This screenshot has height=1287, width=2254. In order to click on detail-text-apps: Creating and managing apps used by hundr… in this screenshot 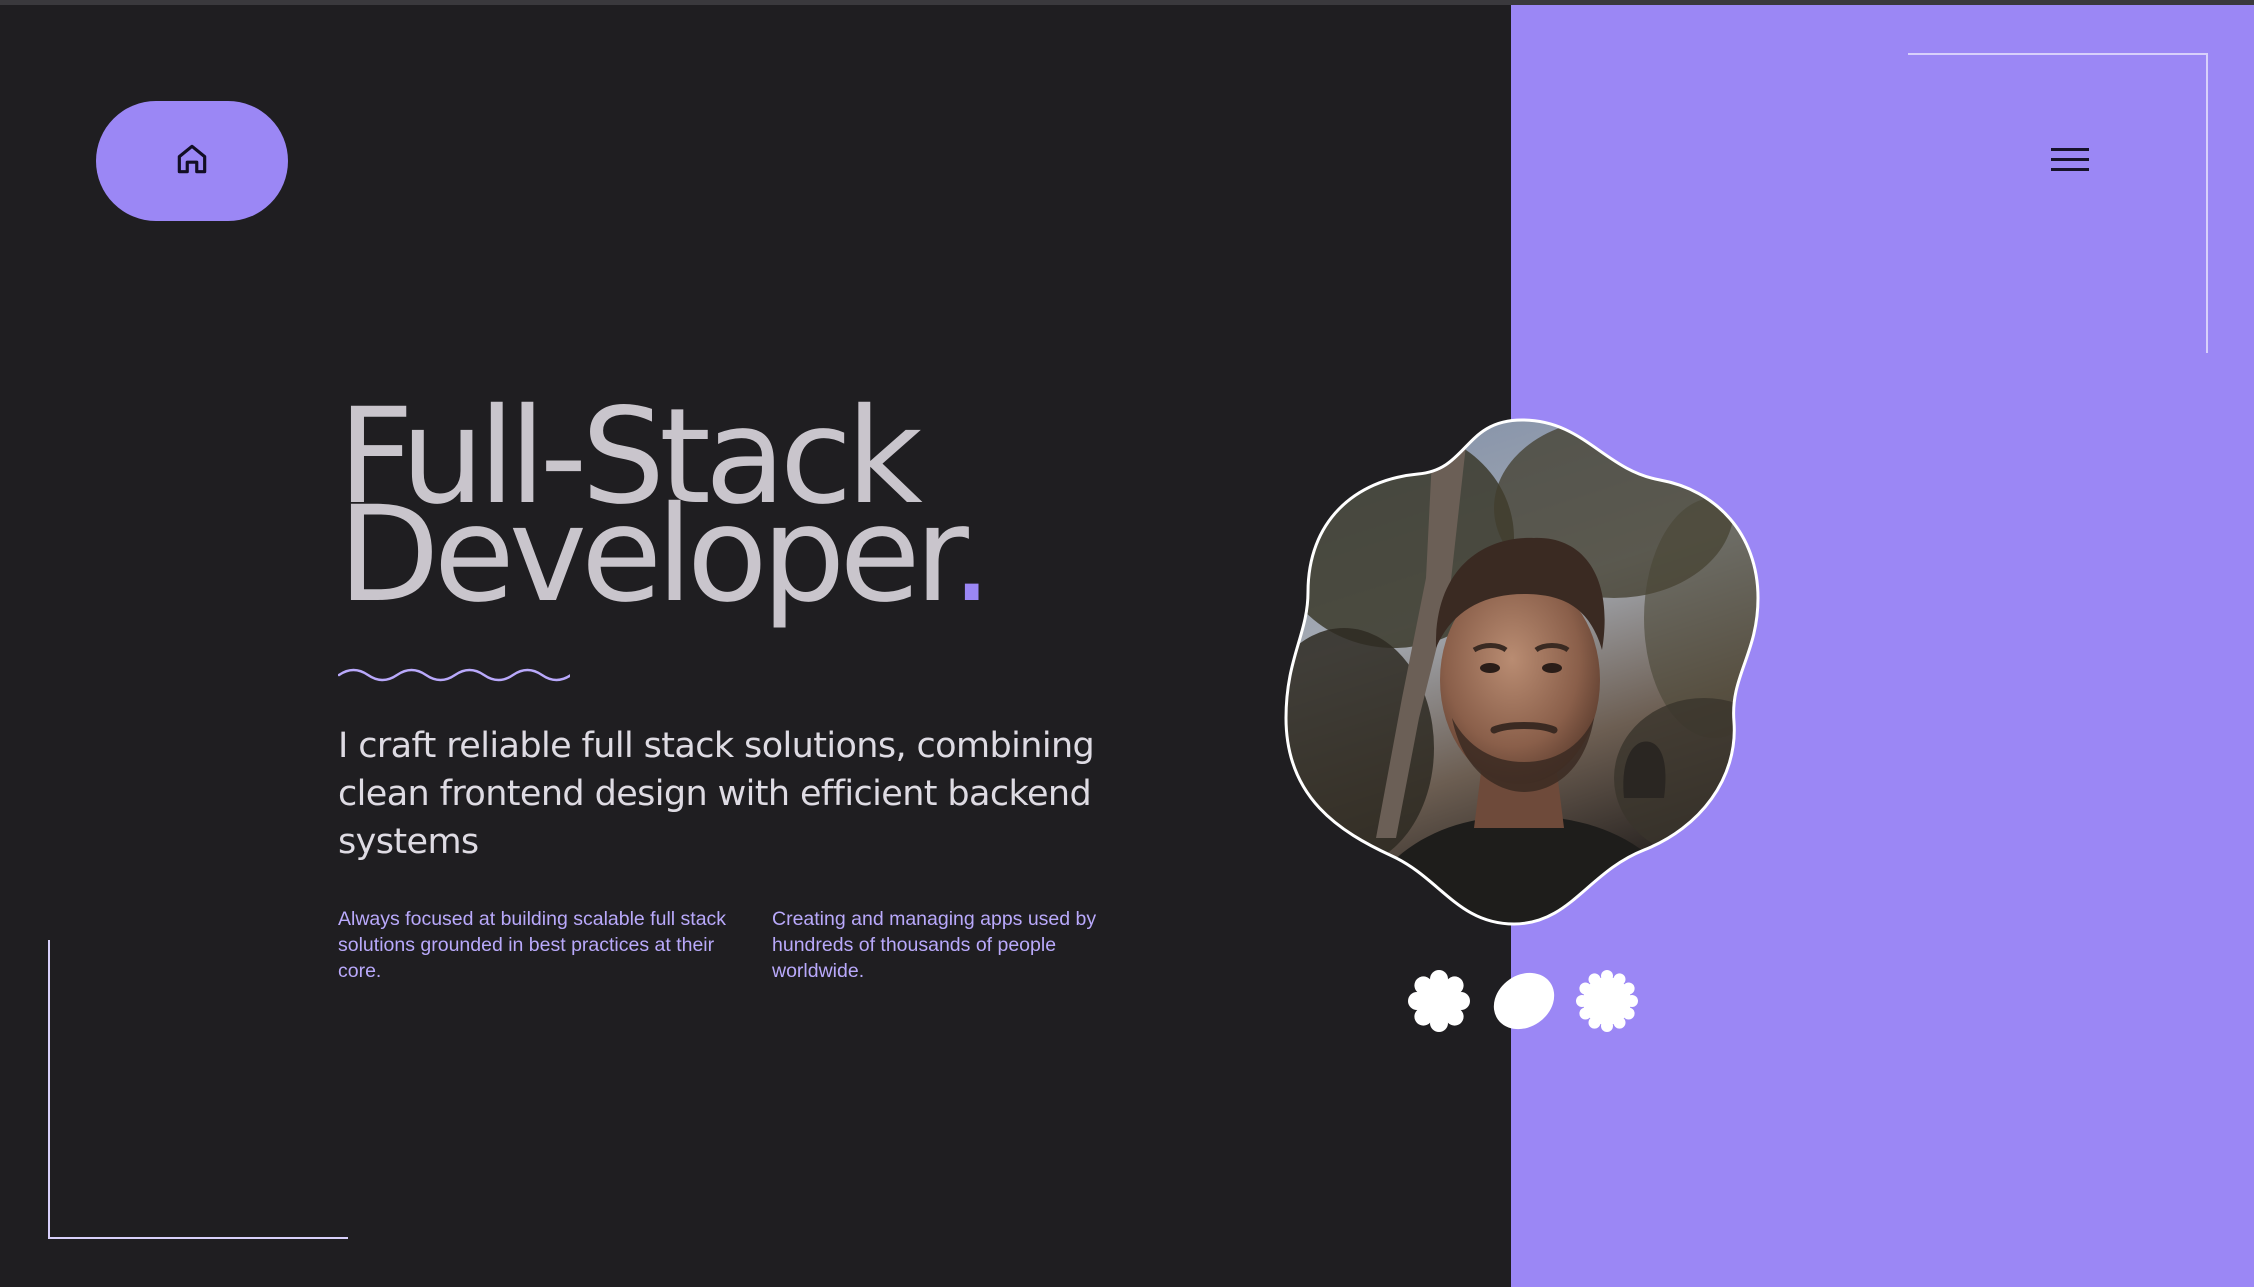, I will do `click(934, 945)`.